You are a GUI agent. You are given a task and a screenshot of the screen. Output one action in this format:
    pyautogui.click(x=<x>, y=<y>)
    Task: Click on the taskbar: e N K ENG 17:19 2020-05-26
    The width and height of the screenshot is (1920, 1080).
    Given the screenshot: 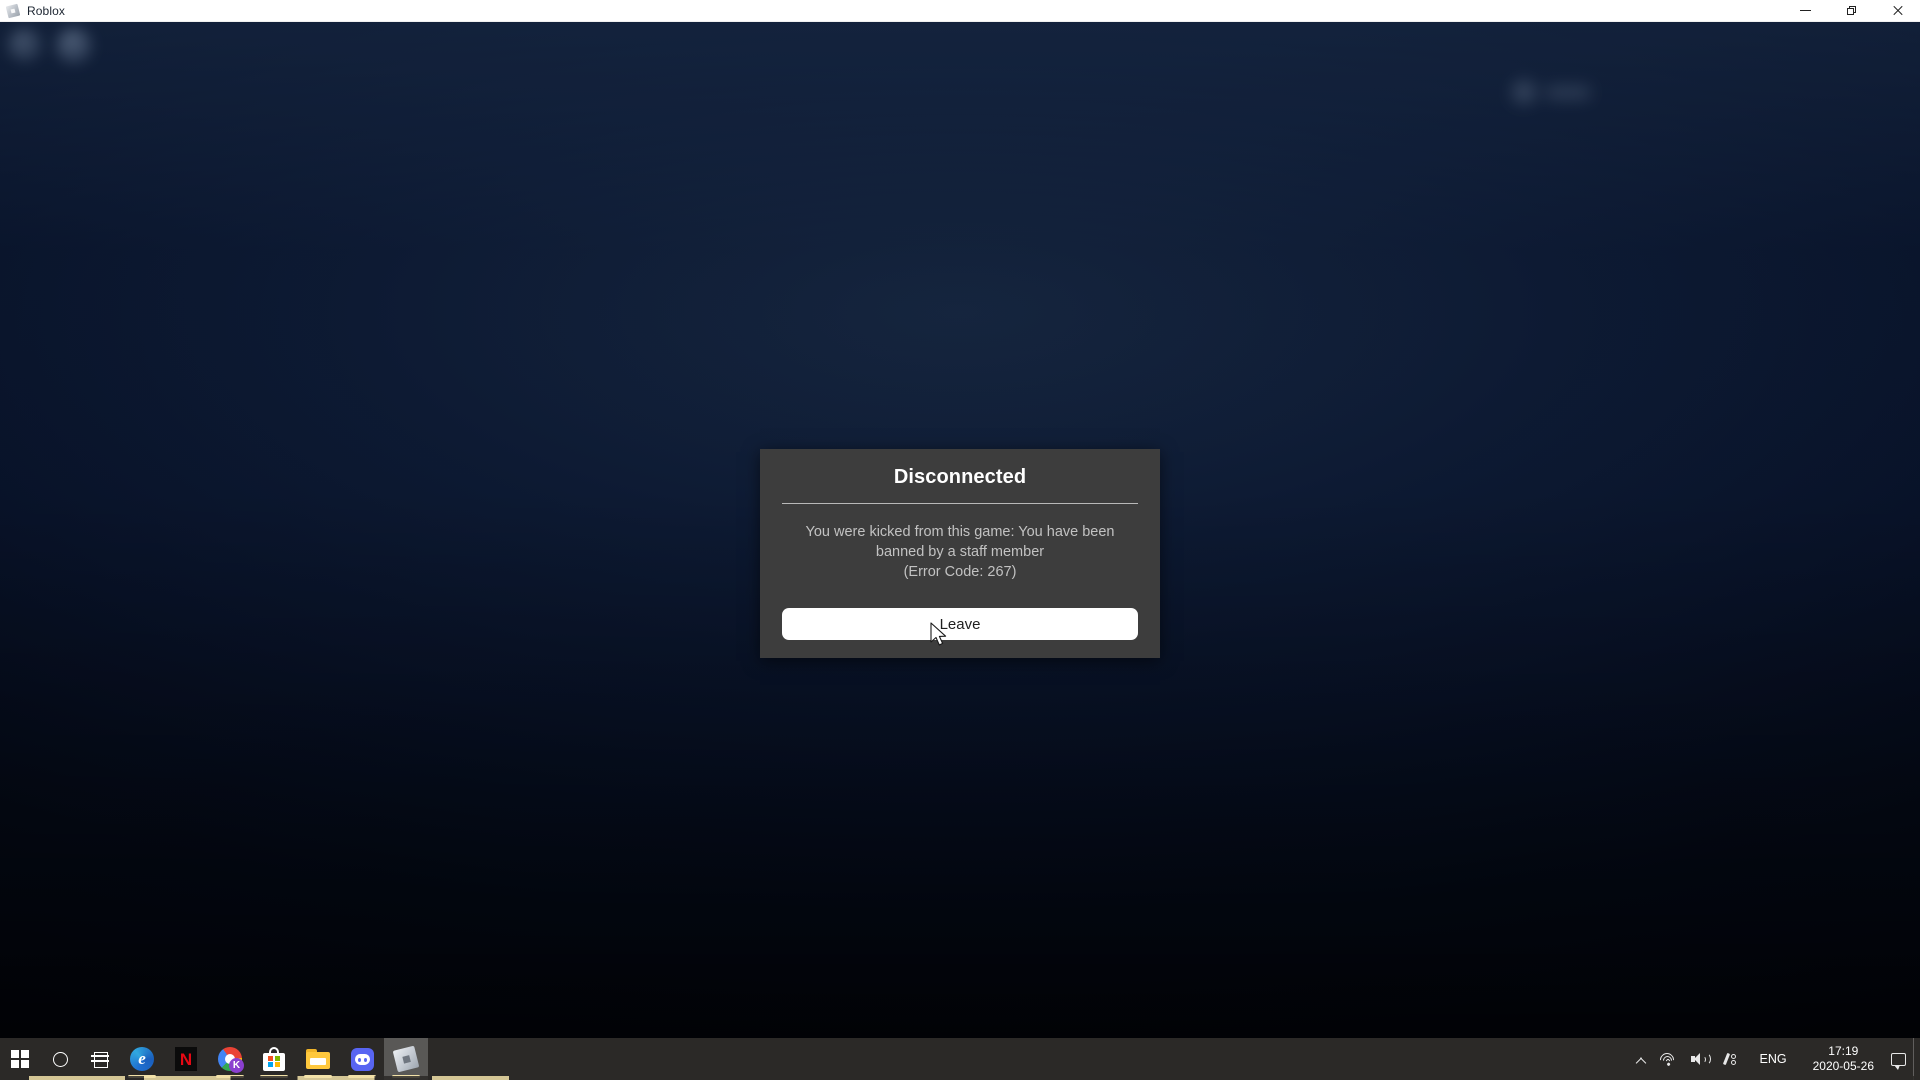 What is the action you would take?
    pyautogui.click(x=960, y=1059)
    